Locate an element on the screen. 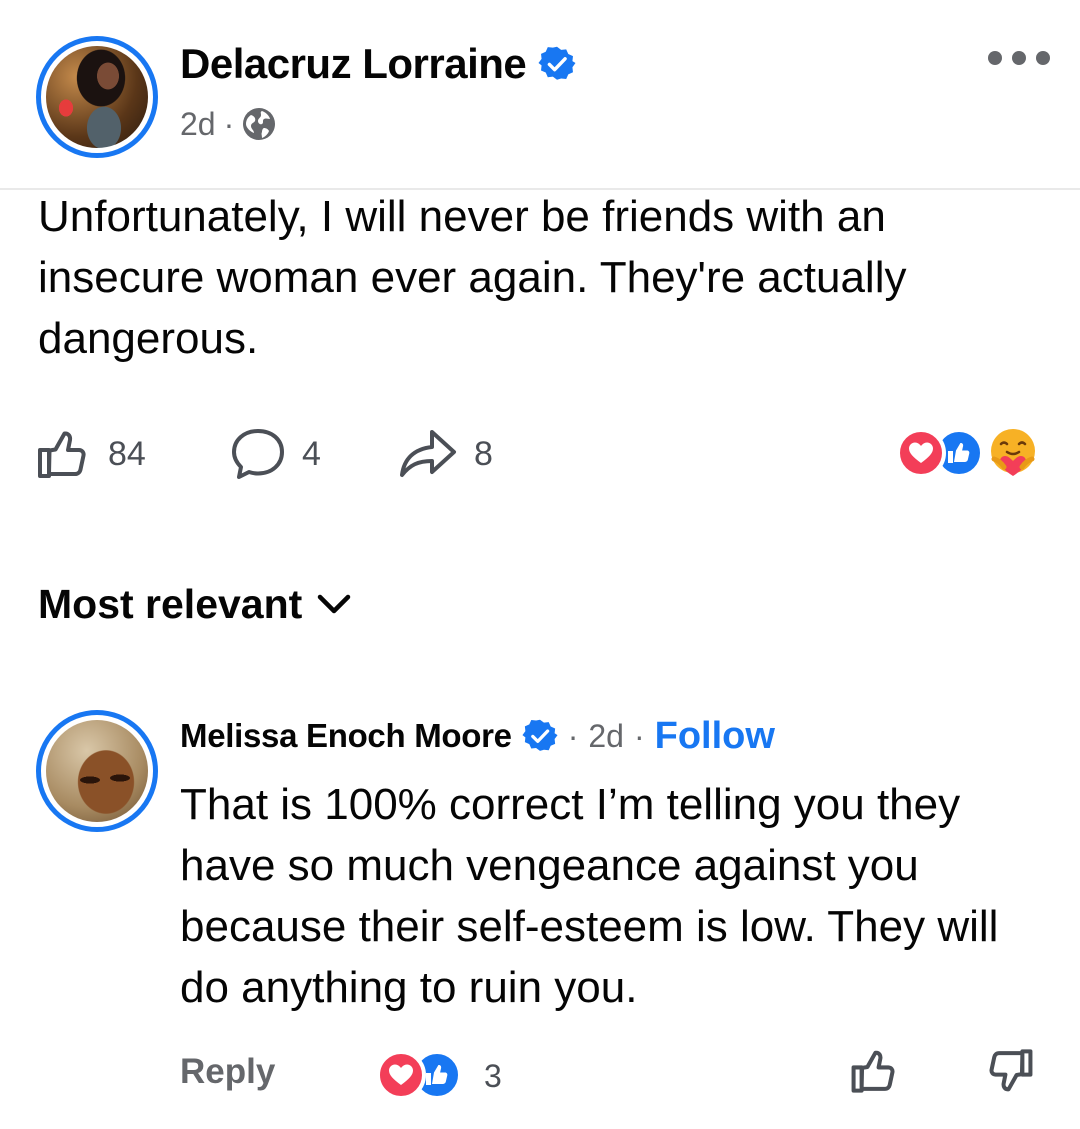 The image size is (1080, 1129). follow-button: Follow is located at coordinates (715, 736).